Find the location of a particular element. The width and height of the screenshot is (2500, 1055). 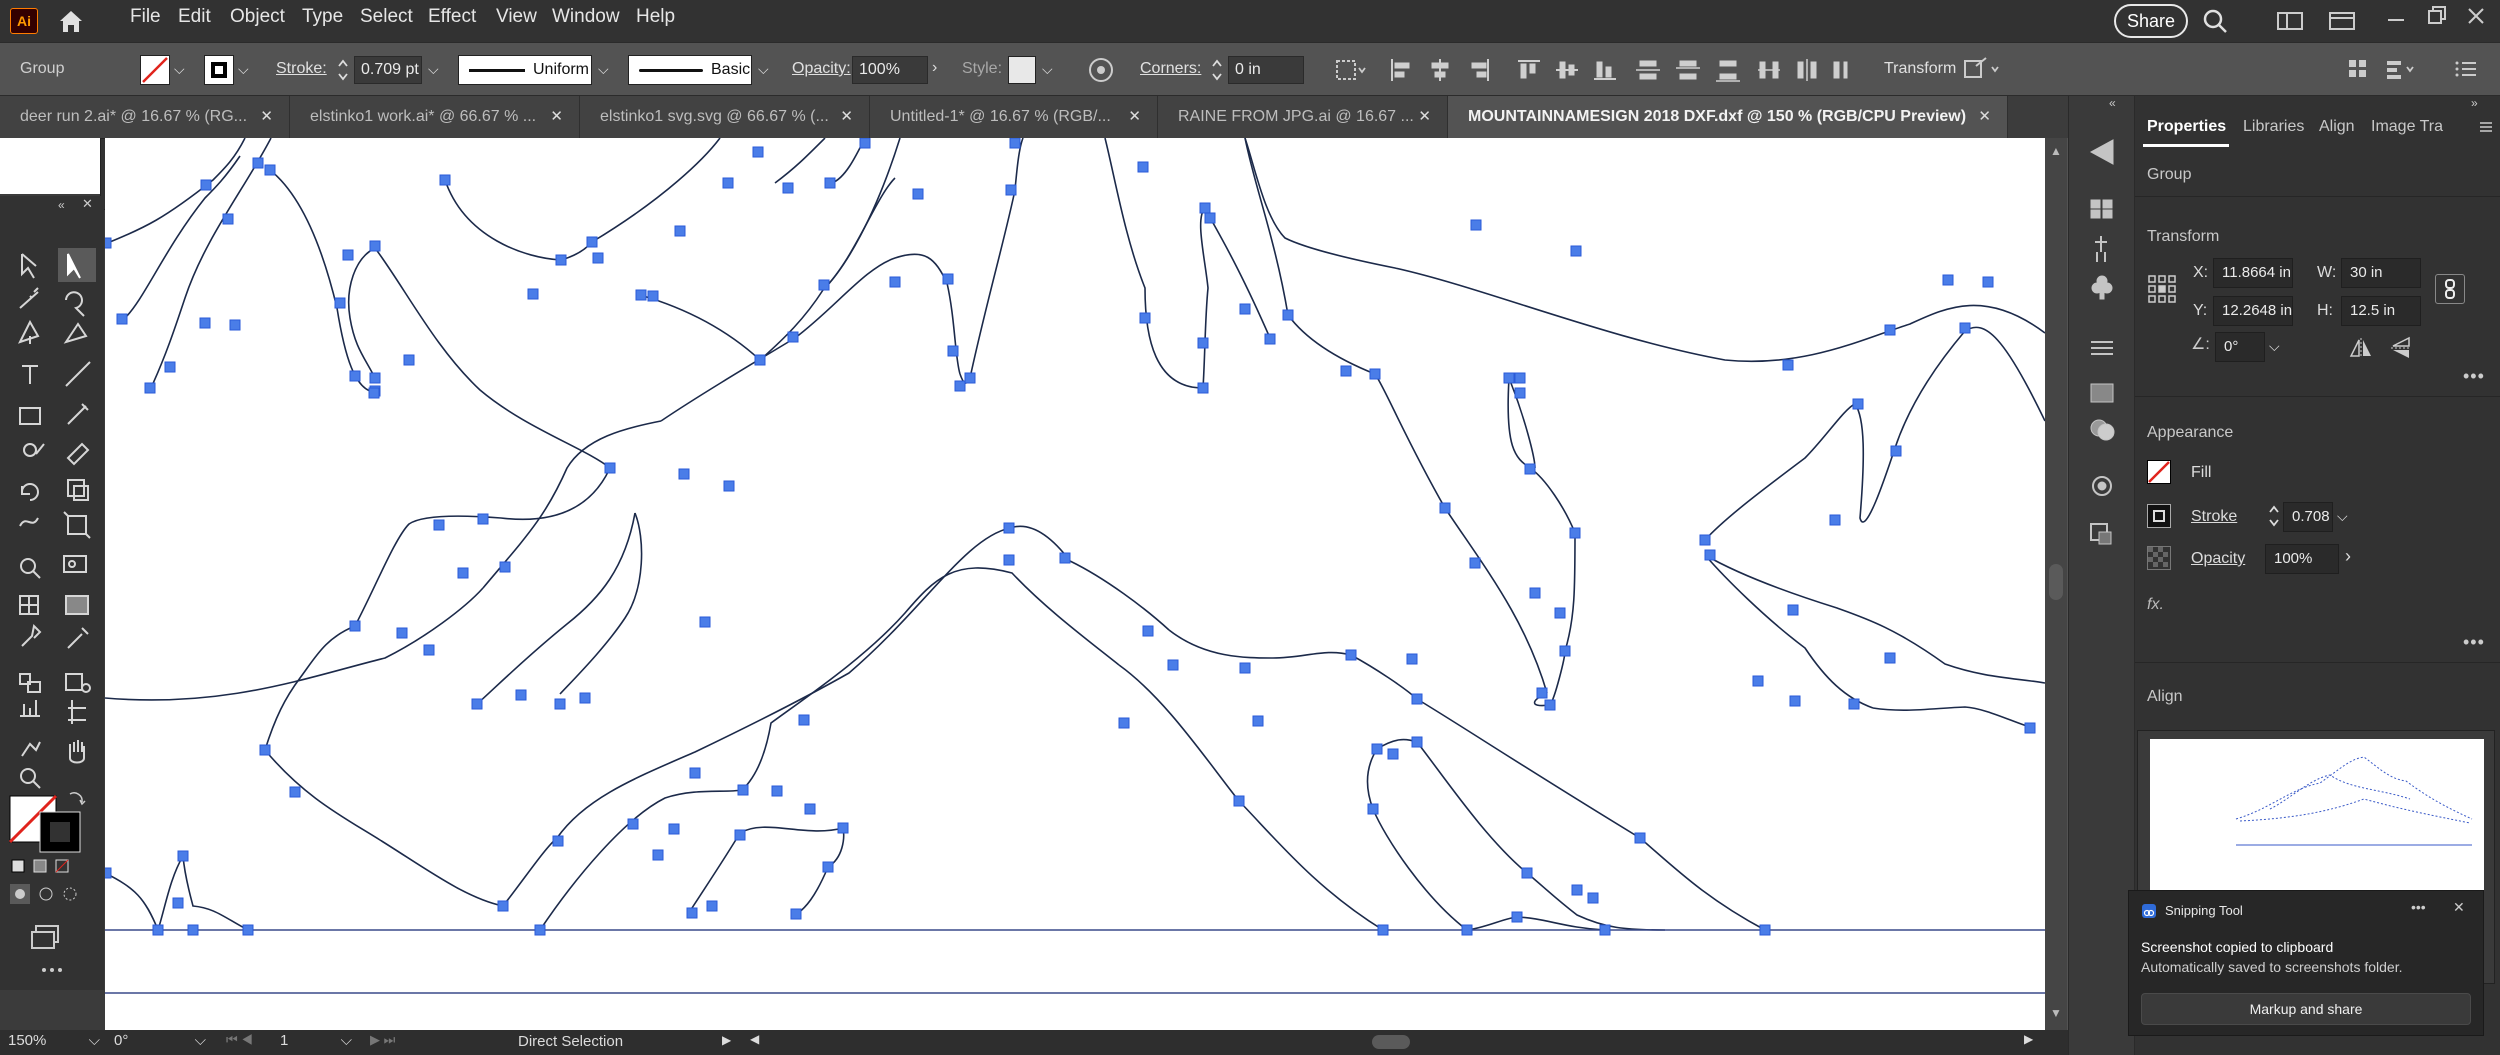

artboard-navigation: ⏮ ◀ is located at coordinates (255, 1042).